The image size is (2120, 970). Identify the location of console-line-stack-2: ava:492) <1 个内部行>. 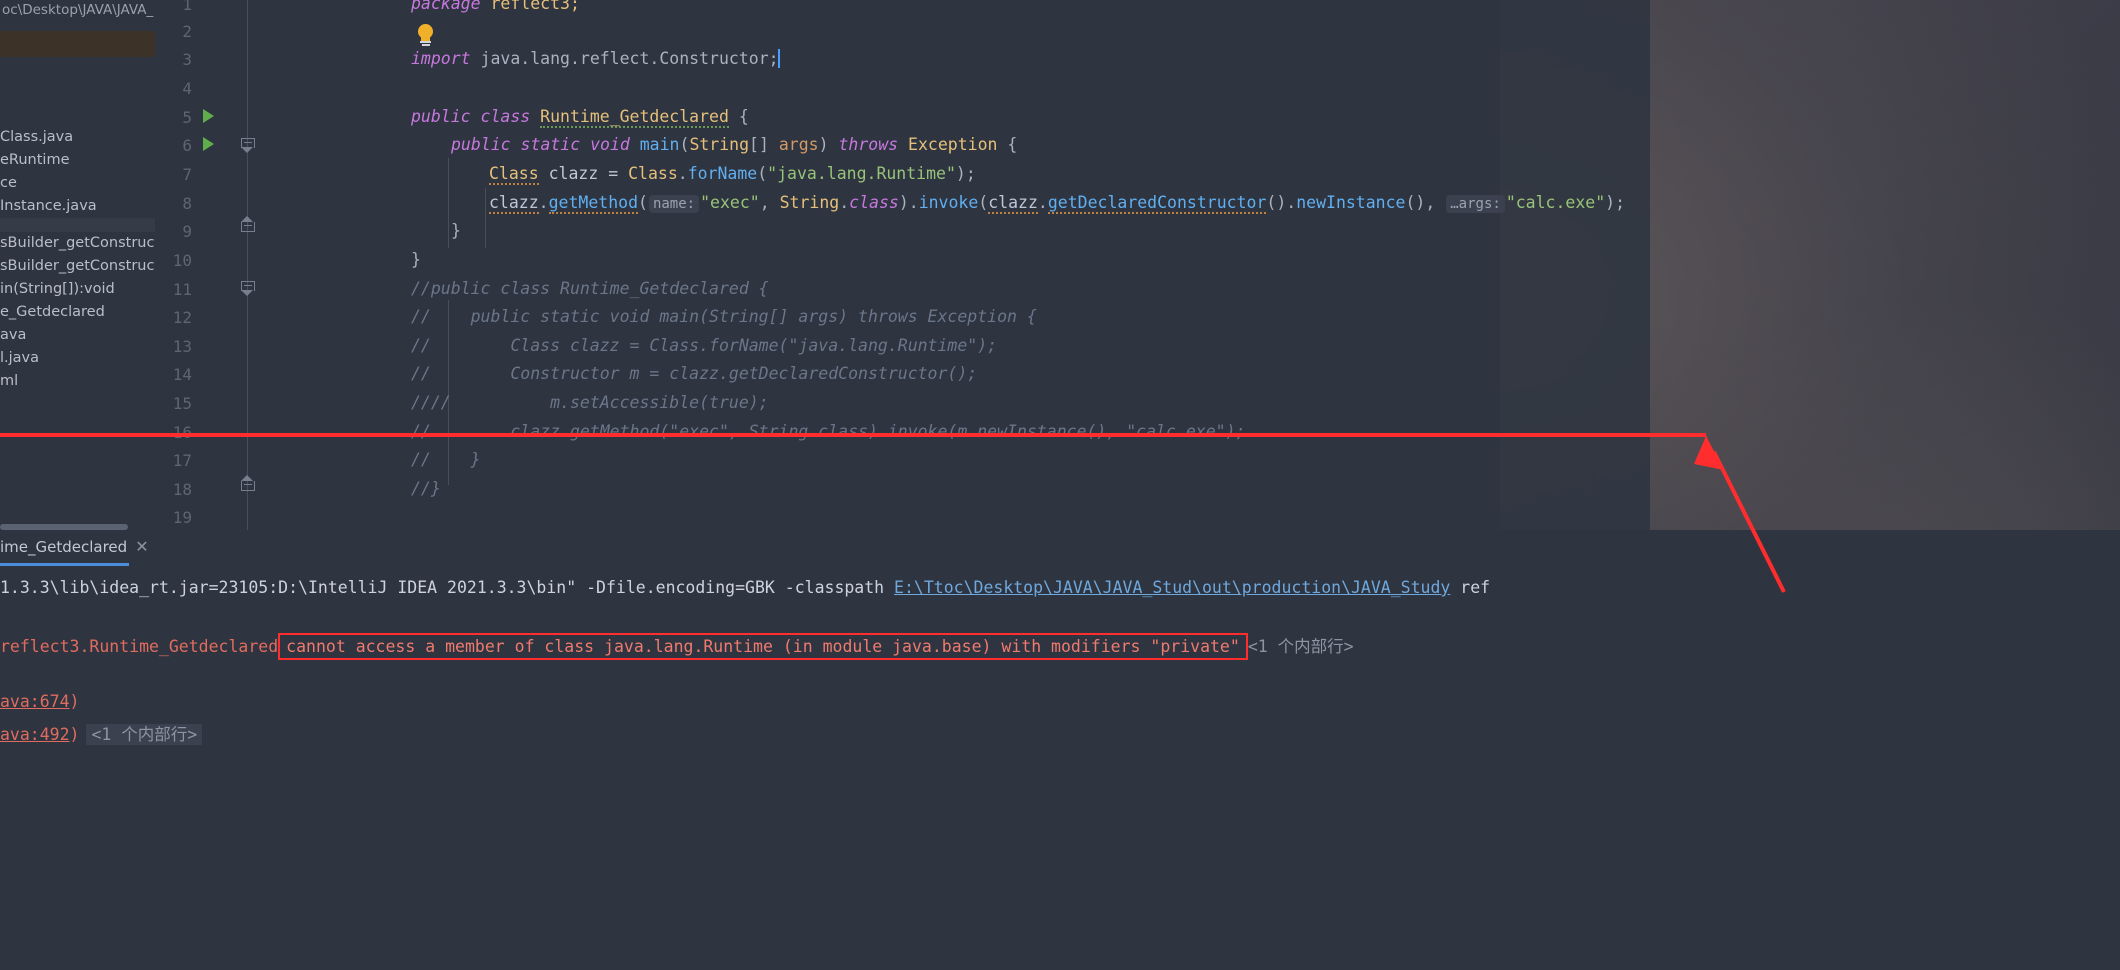
(101, 733).